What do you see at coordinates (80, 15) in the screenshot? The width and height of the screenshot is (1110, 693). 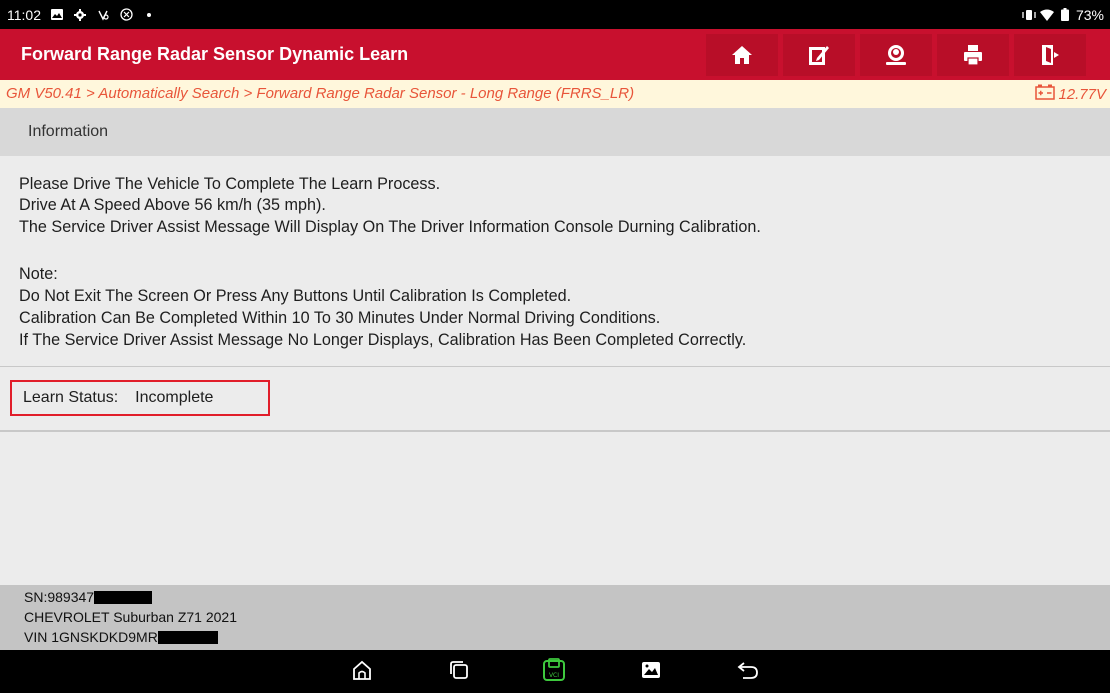 I see `settings-icon` at bounding box center [80, 15].